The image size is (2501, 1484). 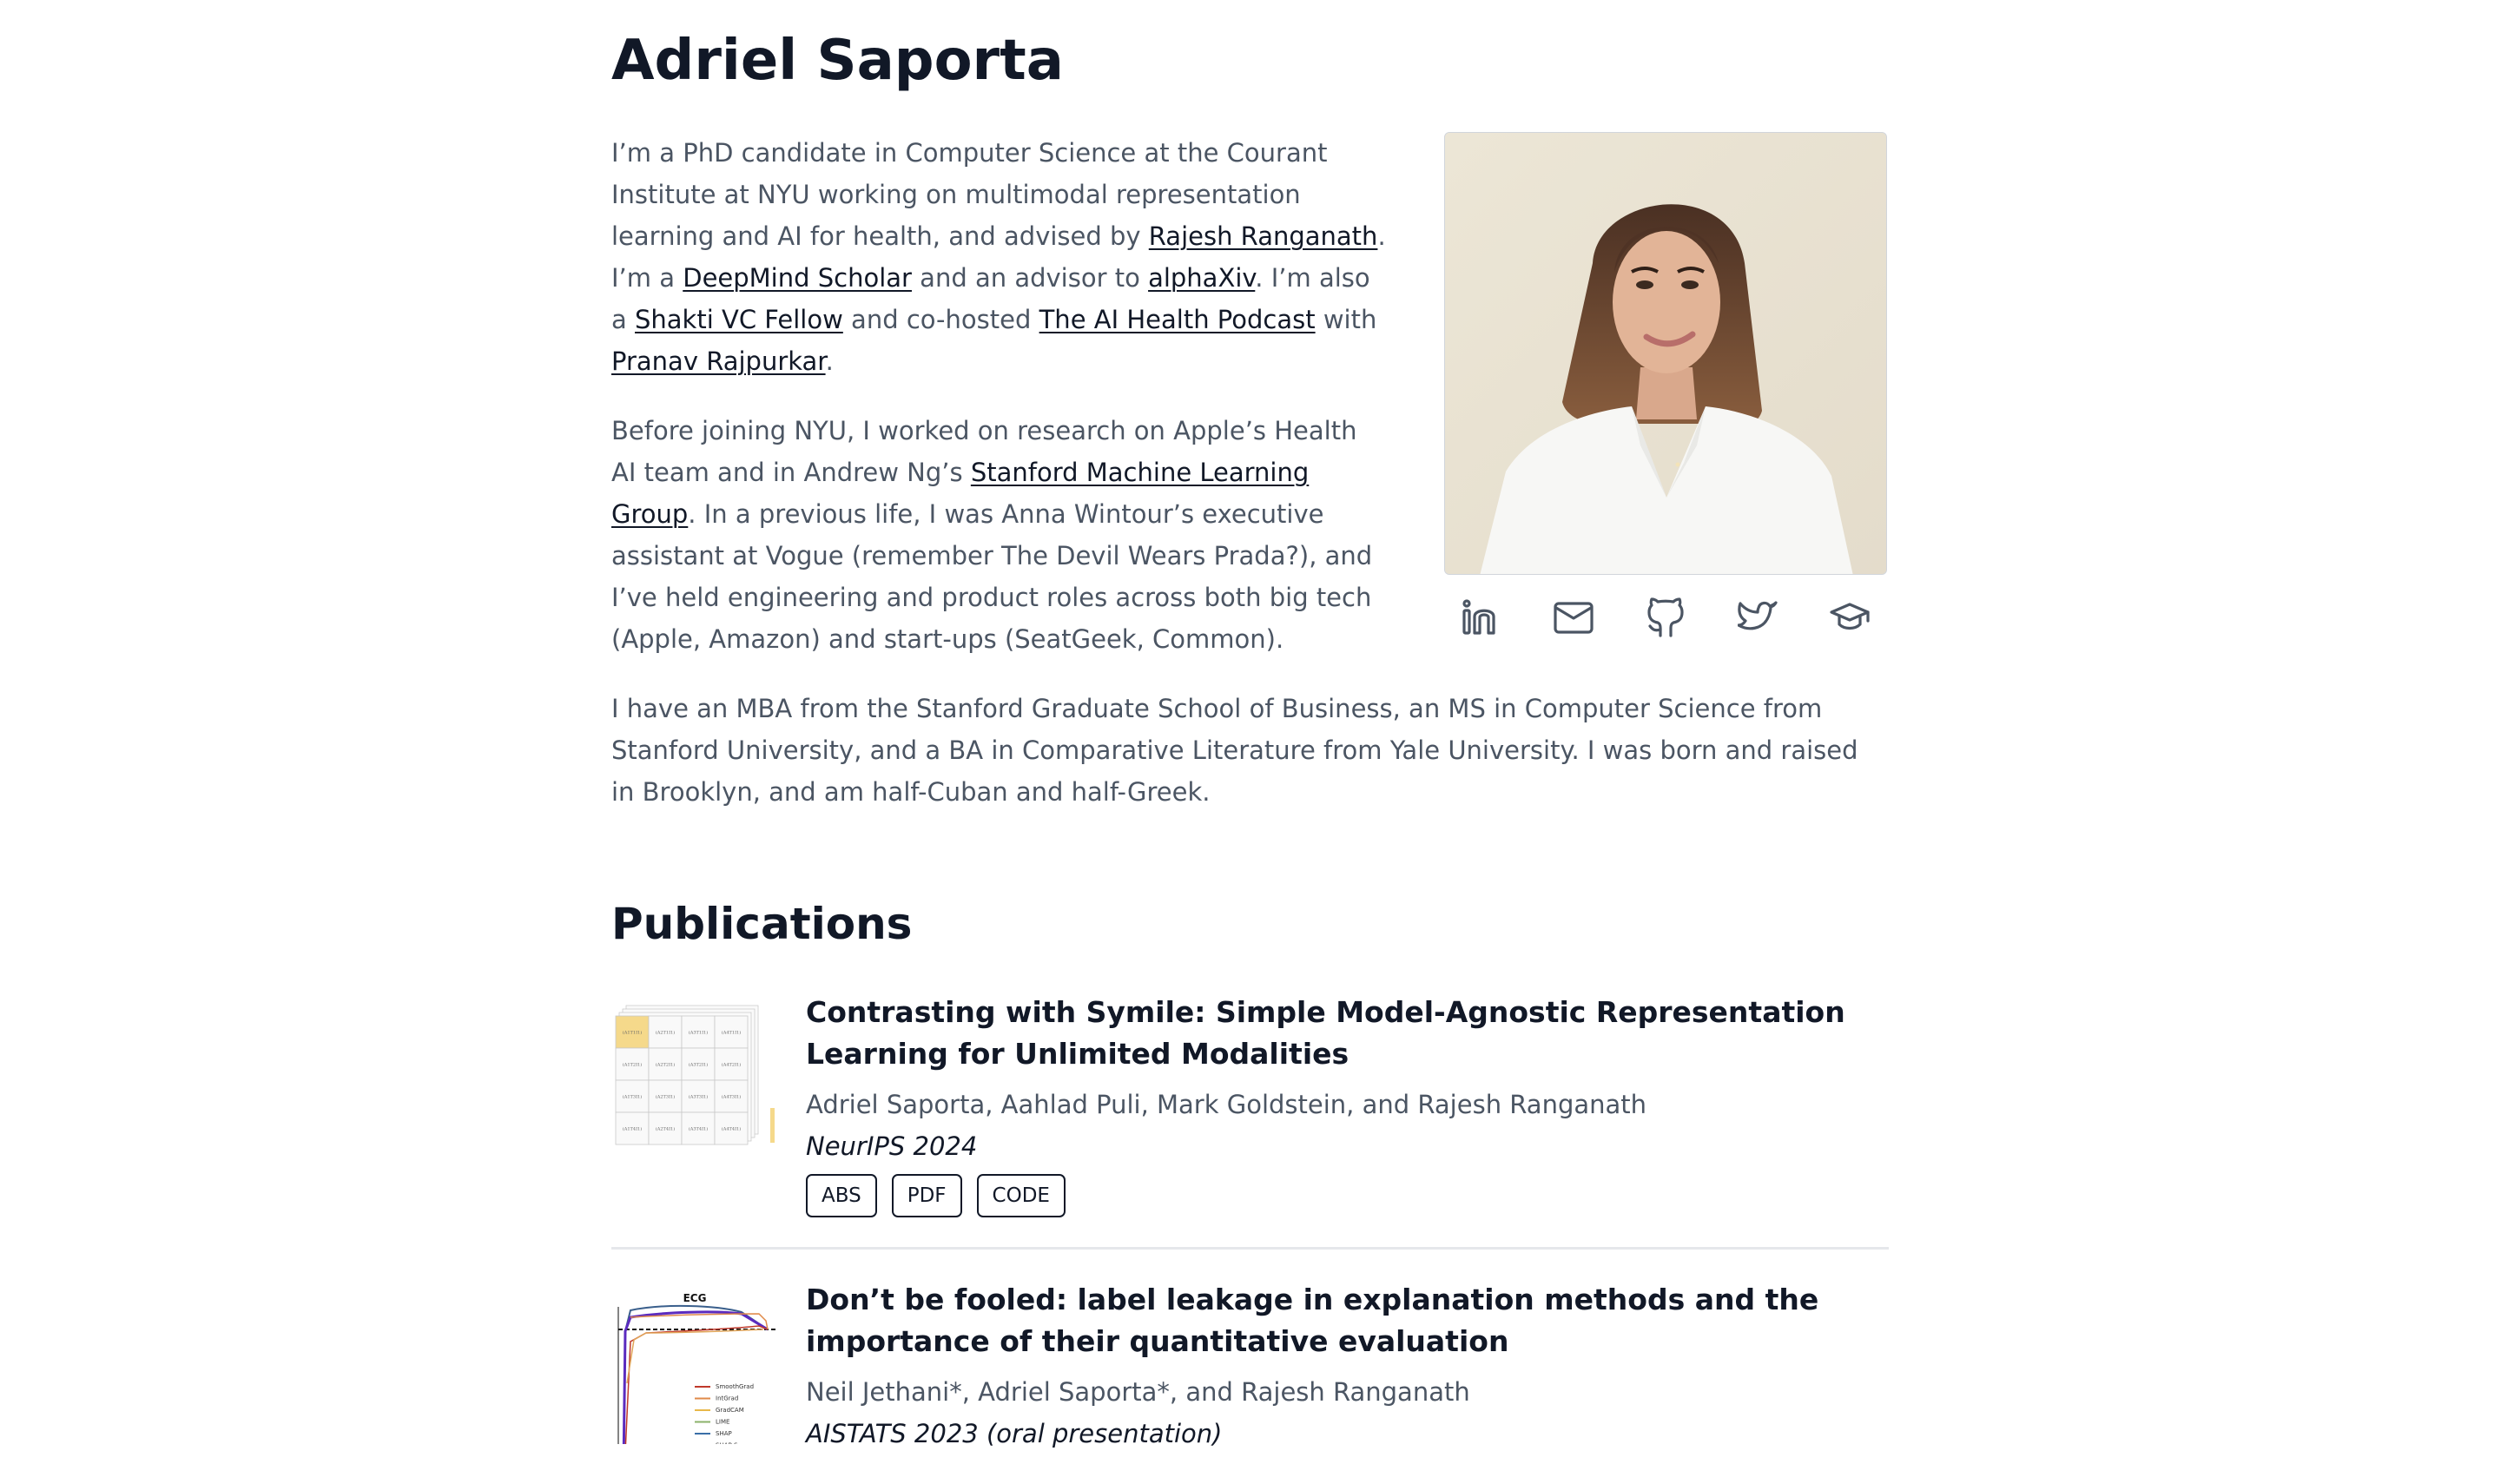 I want to click on pdf-button: PDF, so click(x=927, y=1195).